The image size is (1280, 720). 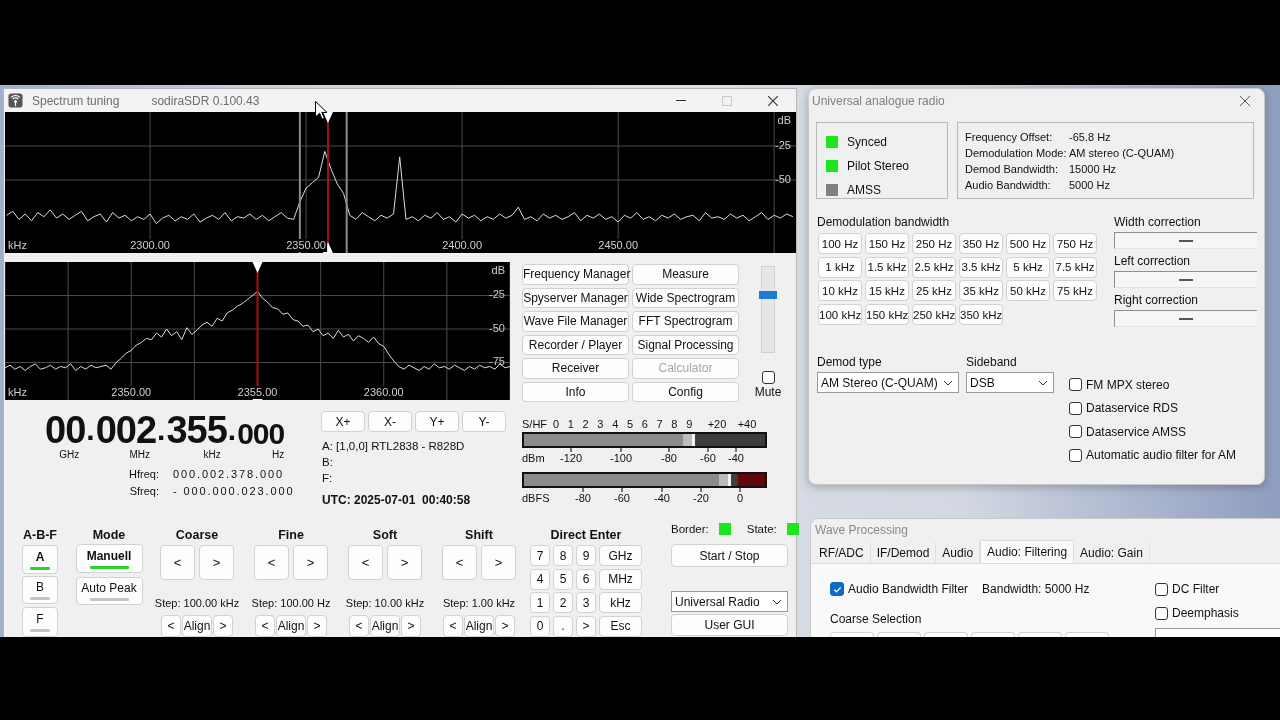 I want to click on receiver-dropdown: Universal Radio, so click(x=729, y=601).